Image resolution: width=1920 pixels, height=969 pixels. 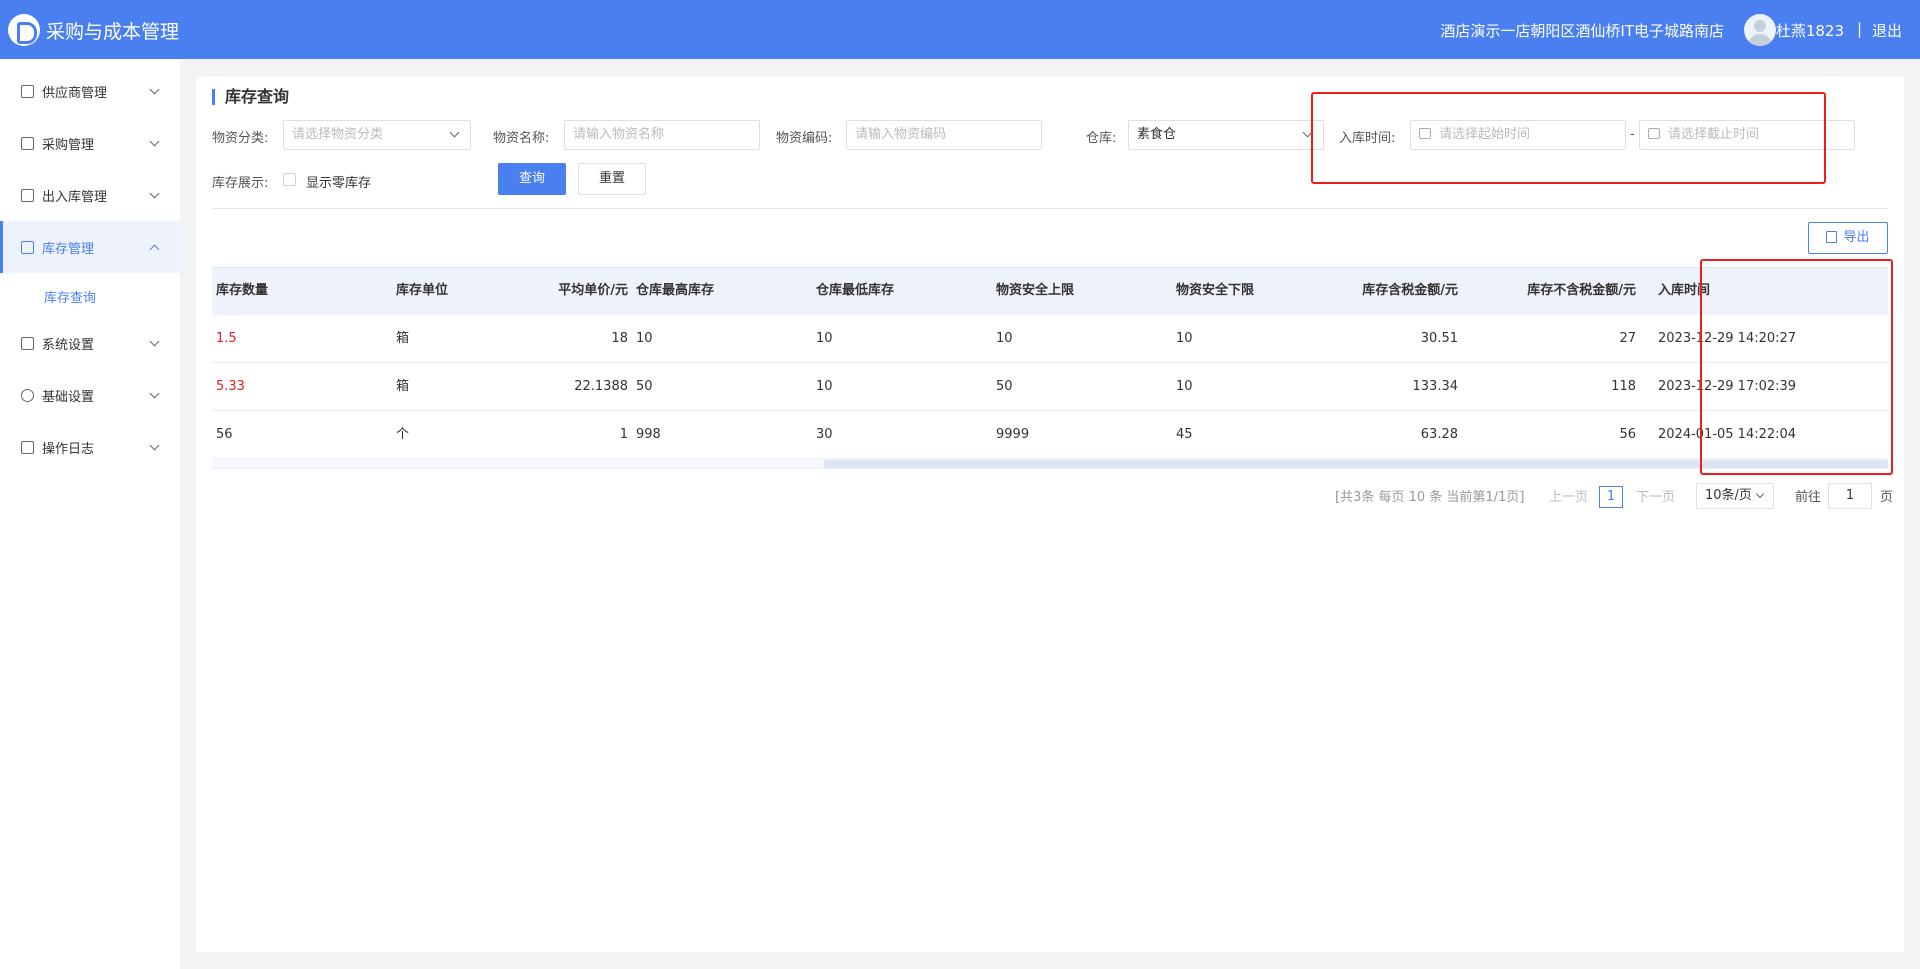 I want to click on column-header: 仓库最高库存, so click(x=722, y=291).